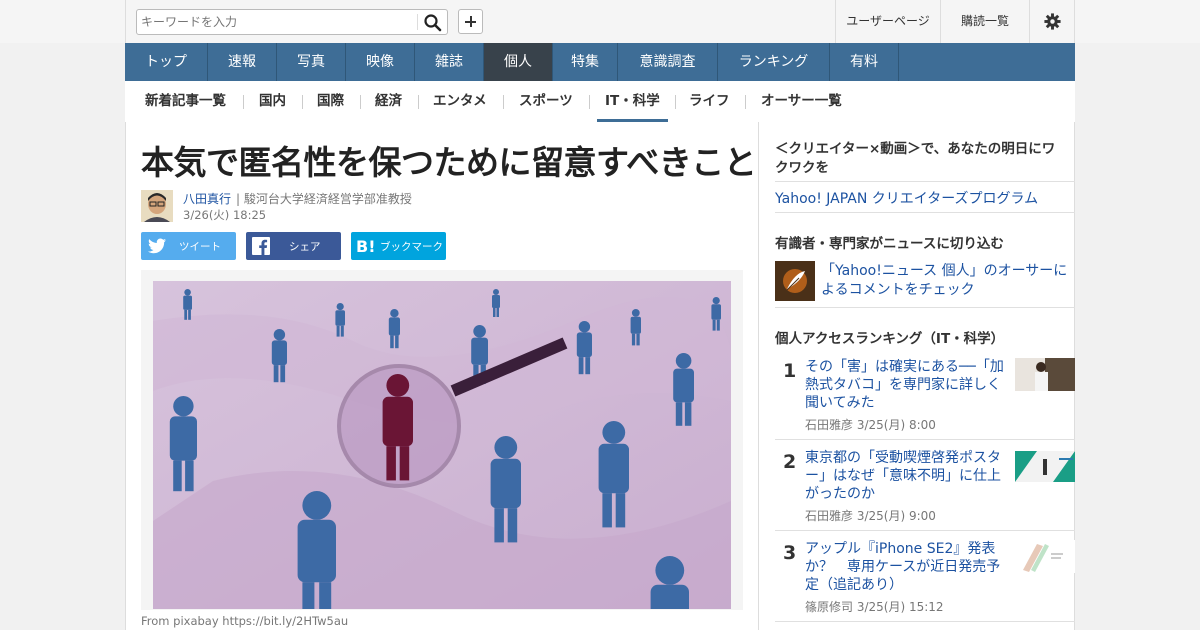 The image size is (1200, 630). Describe the element at coordinates (242, 62) in the screenshot. I see `nav-item-flash: 速報` at that location.